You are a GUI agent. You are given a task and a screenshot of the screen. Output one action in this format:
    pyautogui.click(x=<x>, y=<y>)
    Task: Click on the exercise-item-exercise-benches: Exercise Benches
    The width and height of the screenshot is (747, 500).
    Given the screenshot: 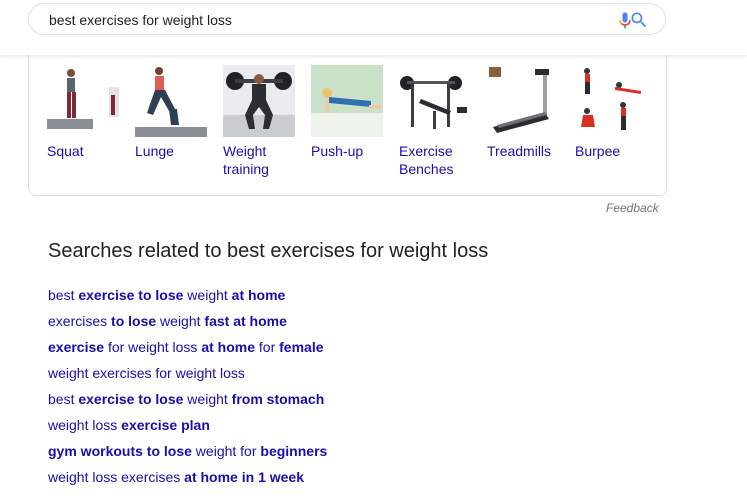 What is the action you would take?
    pyautogui.click(x=439, y=121)
    